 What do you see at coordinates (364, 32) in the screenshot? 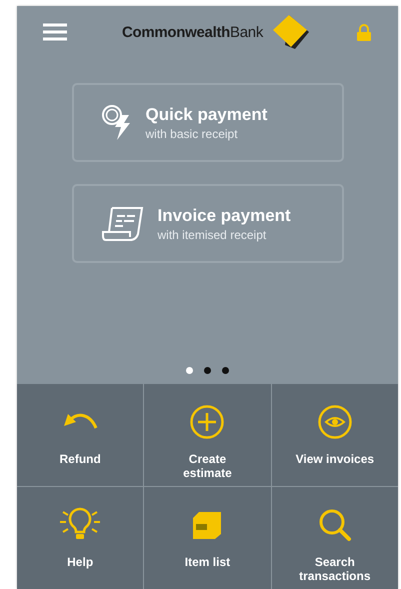
I see `lock-icon` at bounding box center [364, 32].